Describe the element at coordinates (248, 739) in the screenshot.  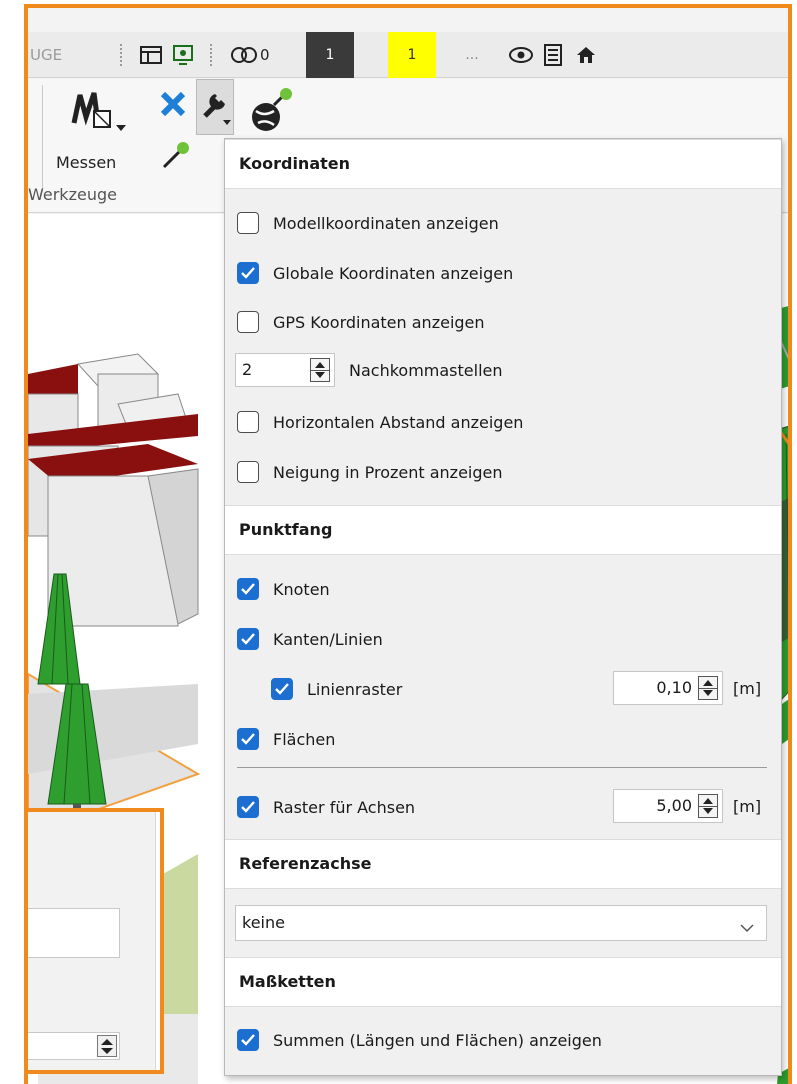
I see `checkbox-snap-faces` at that location.